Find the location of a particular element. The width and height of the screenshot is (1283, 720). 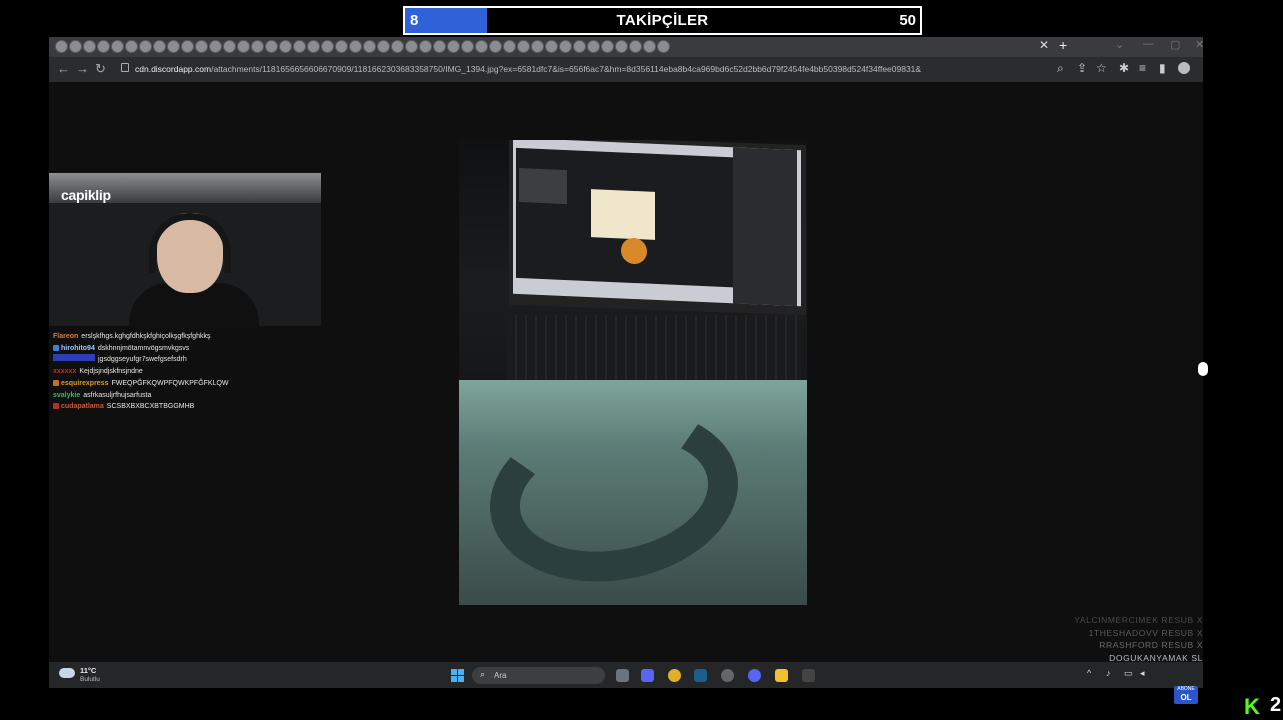

follower-goal-bar: 8 TAKİPÇİLER 50 is located at coordinates (662, 20).